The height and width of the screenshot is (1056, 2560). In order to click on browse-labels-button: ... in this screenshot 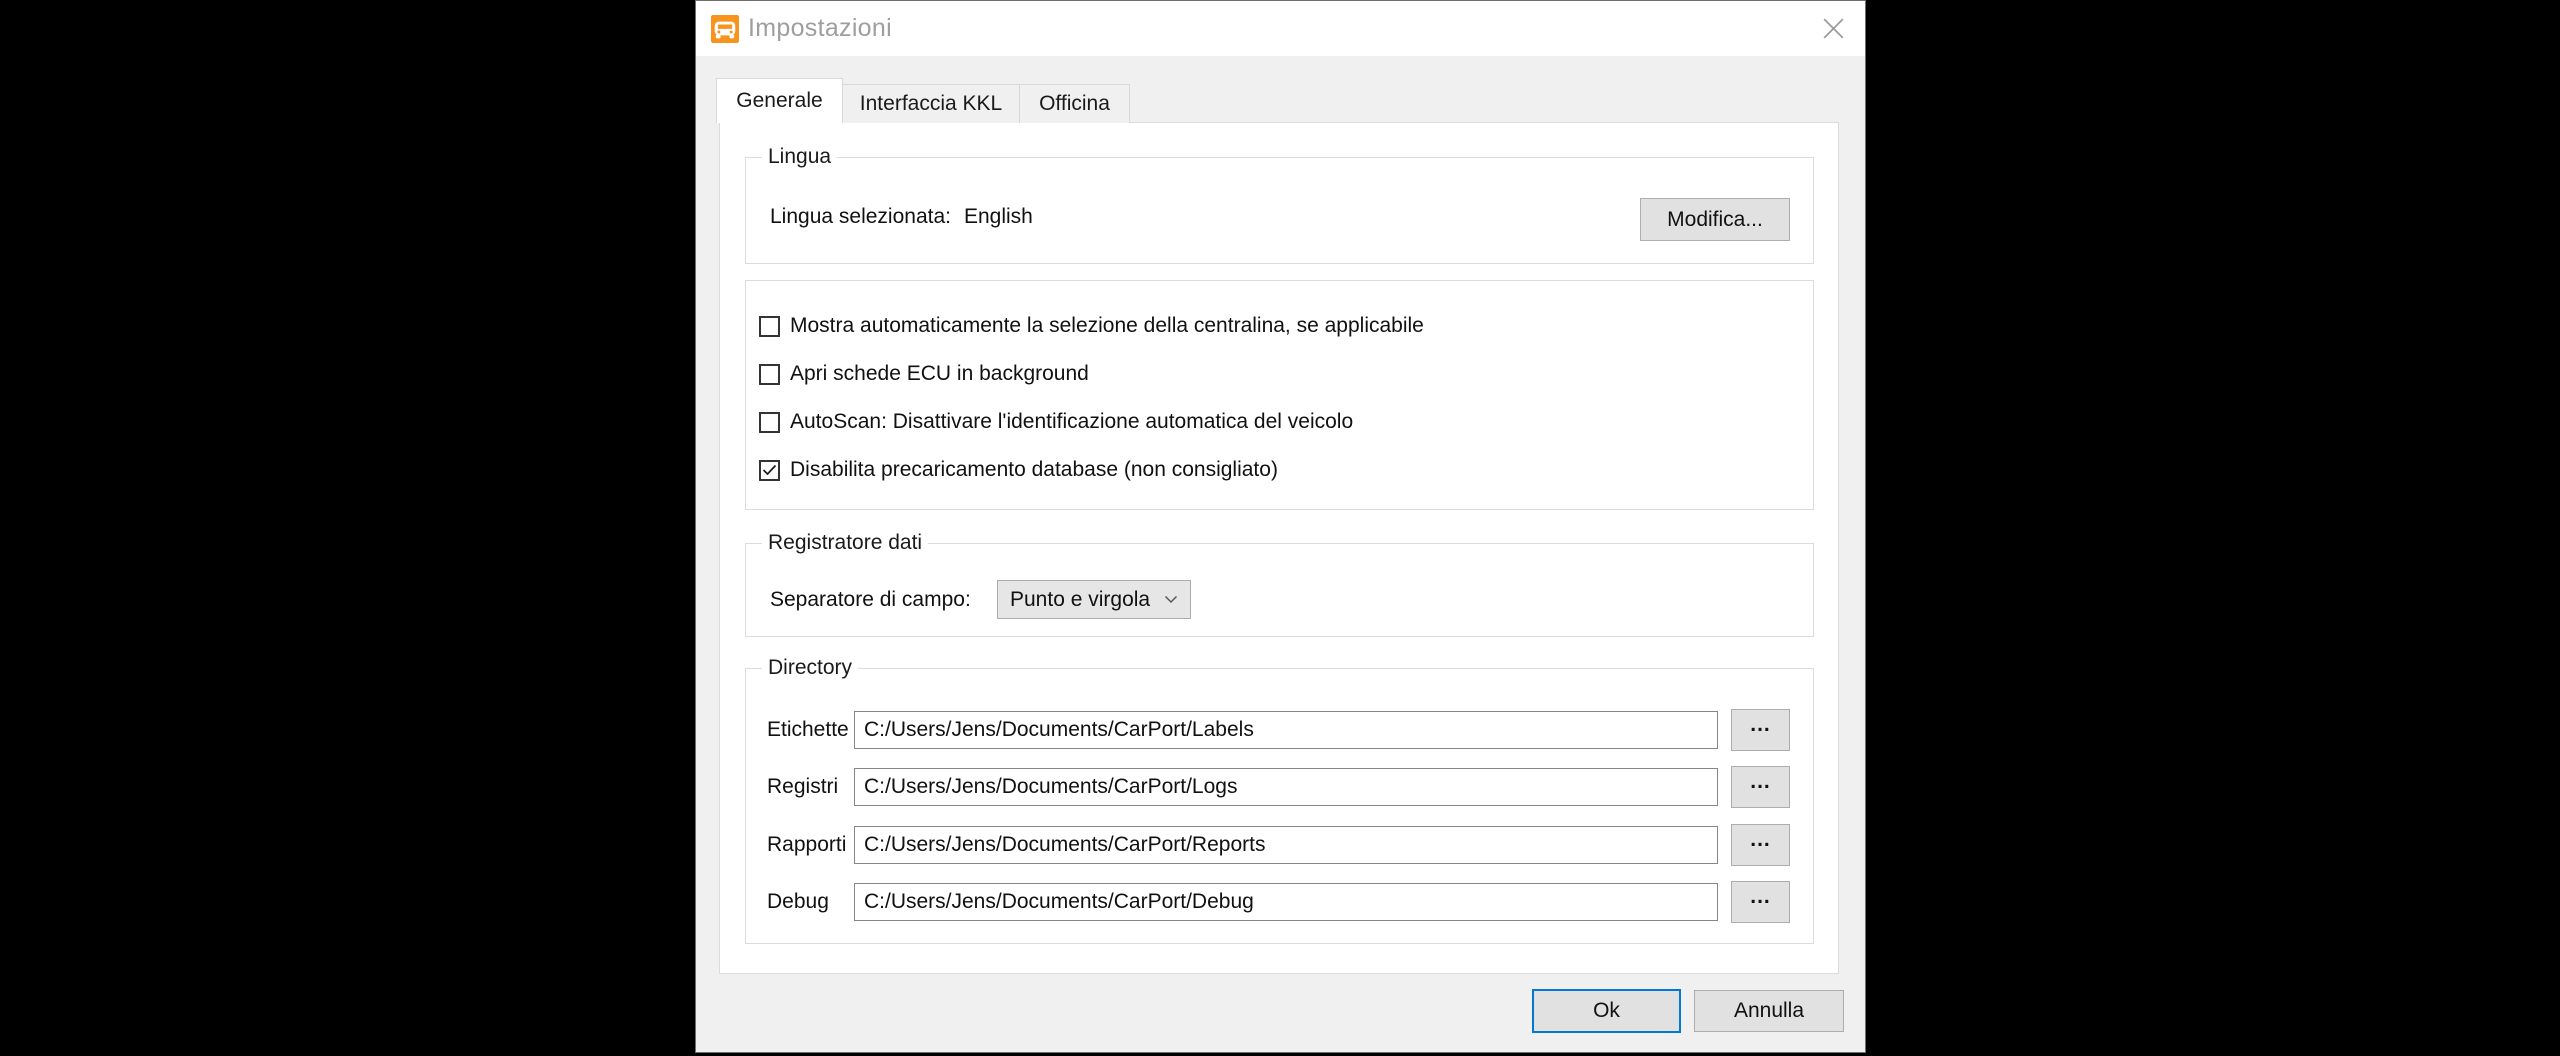, I will do `click(1760, 730)`.